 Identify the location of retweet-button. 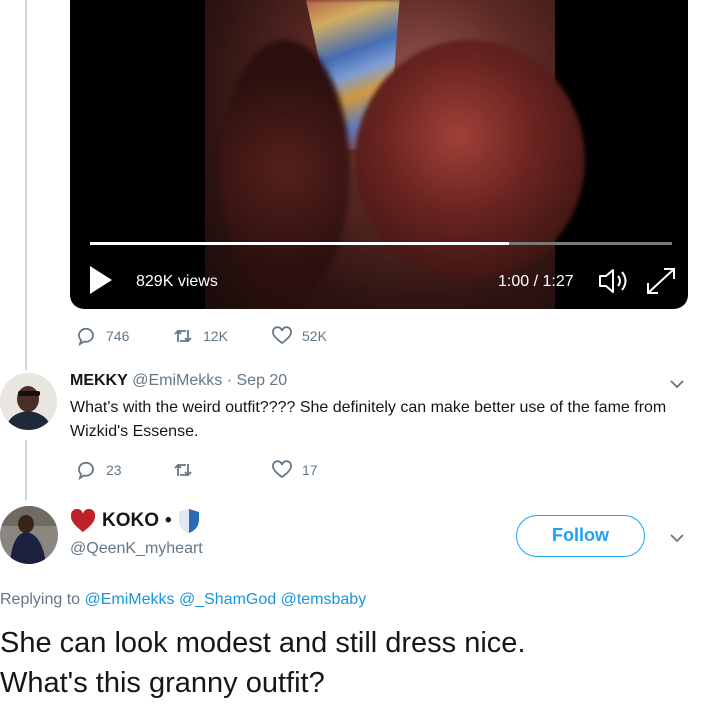
(183, 470).